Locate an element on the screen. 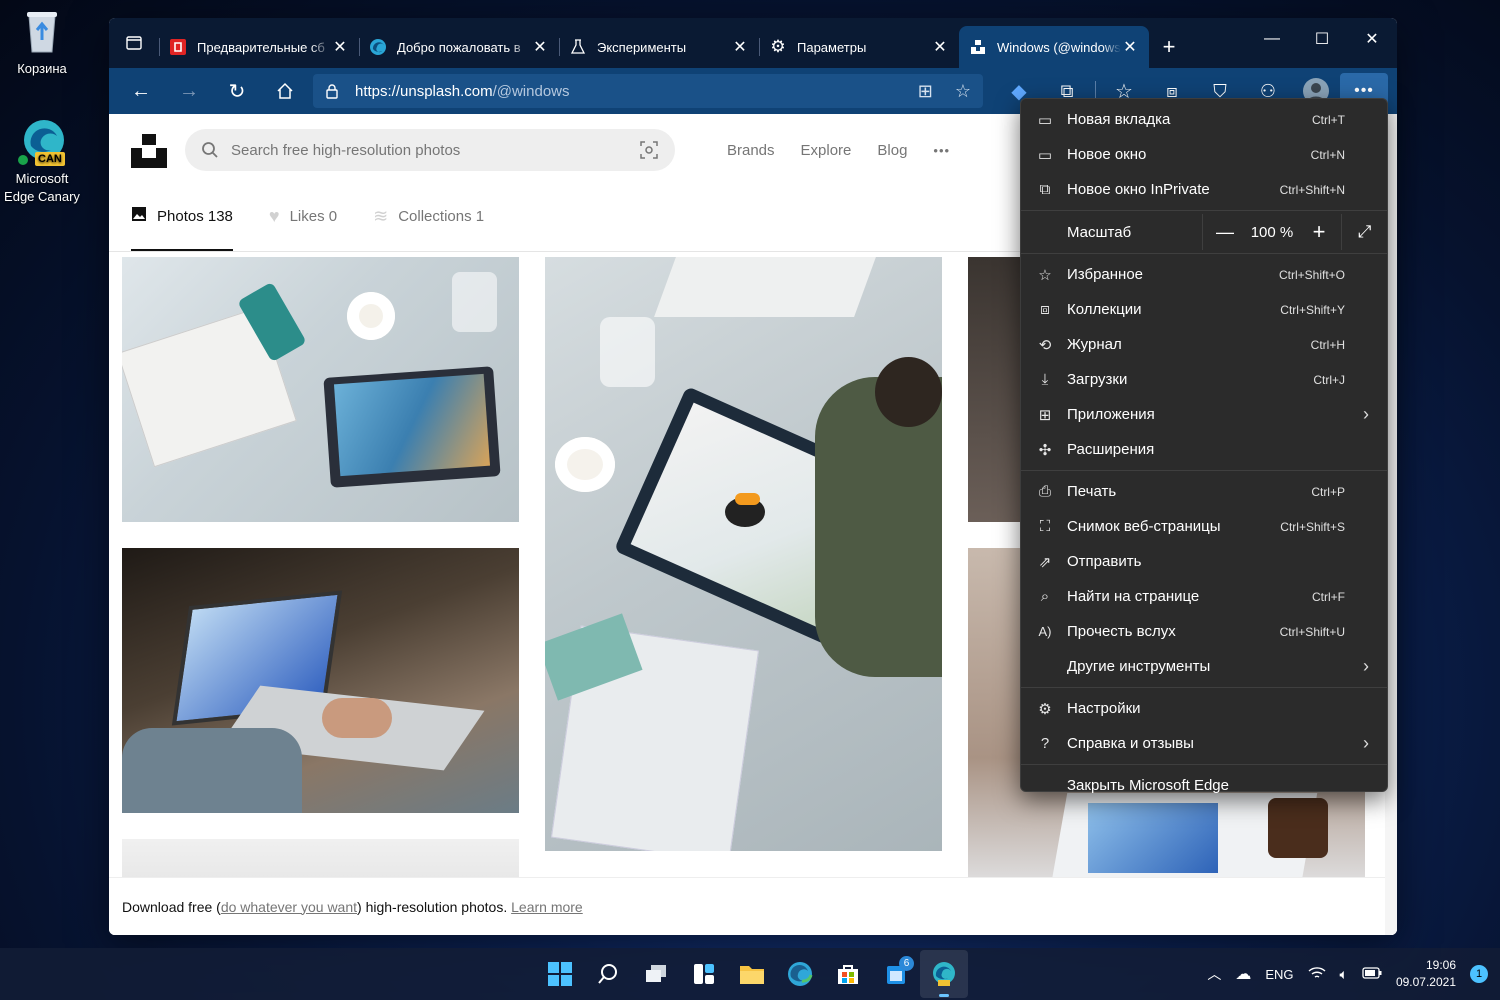  menu-divider is located at coordinates (1204, 687).